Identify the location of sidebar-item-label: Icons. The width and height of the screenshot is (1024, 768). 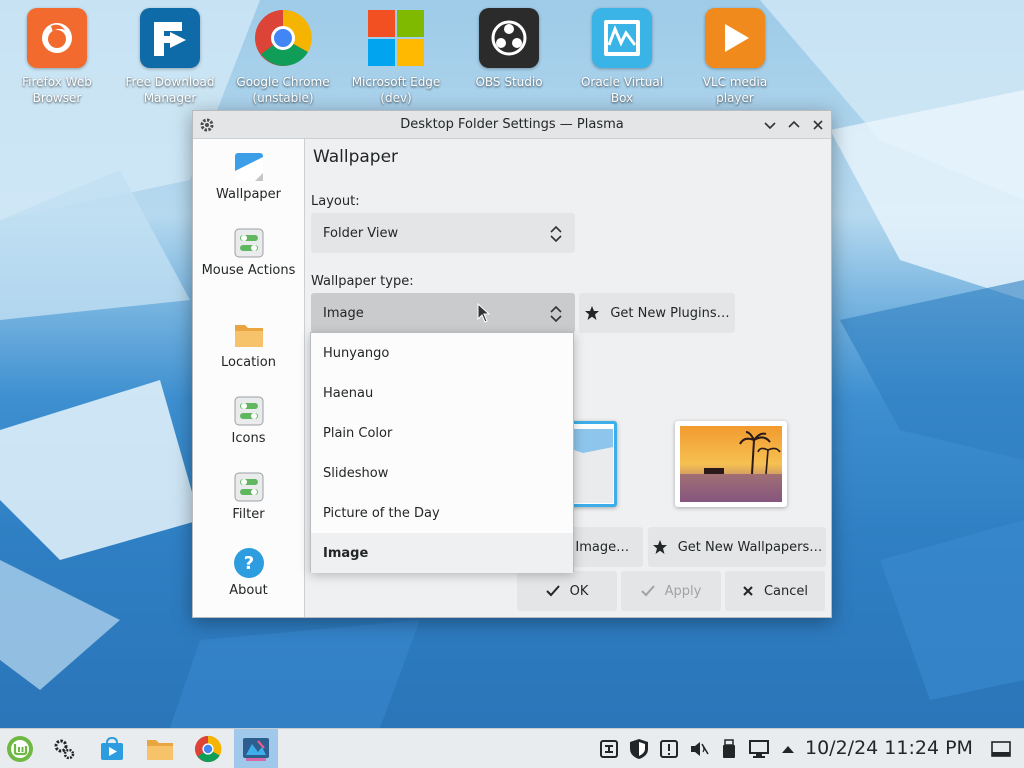
(248, 438).